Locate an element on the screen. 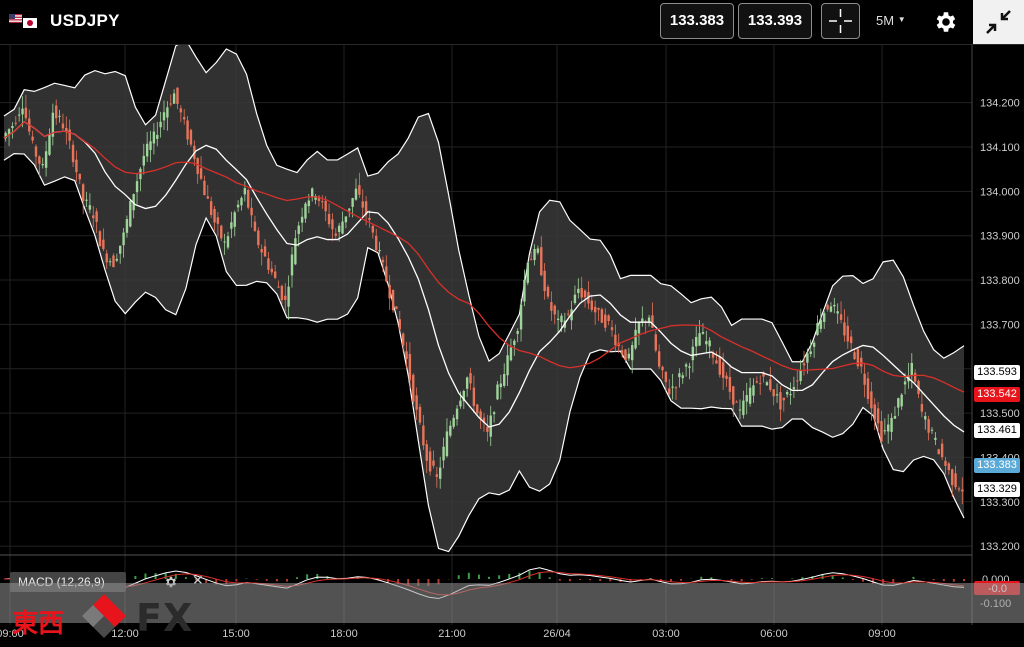 This screenshot has width=1024, height=647. crosshair-button is located at coordinates (840, 21).